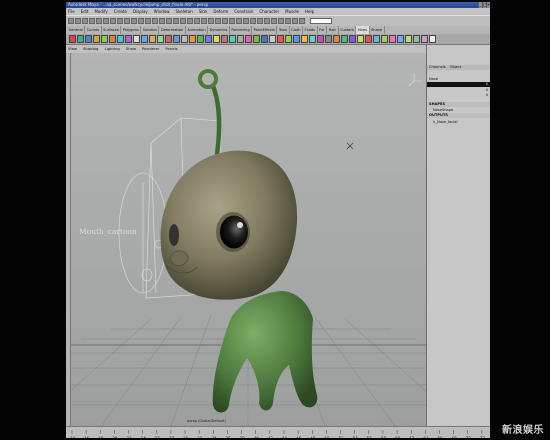  What do you see at coordinates (310, 30) in the screenshot?
I see `shelf-tab-fluids: Fluids` at bounding box center [310, 30].